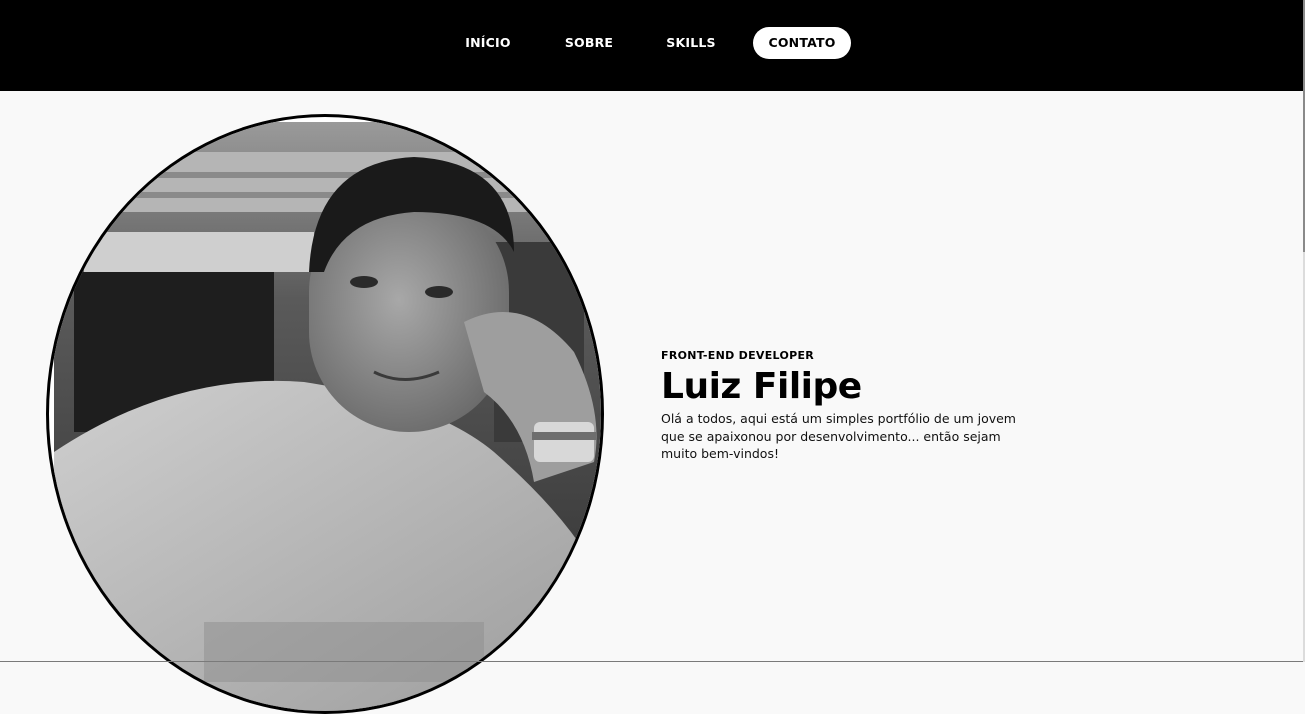 This screenshot has height=714, width=1305. What do you see at coordinates (802, 43) in the screenshot?
I see `nav-item-contato: CONTATO` at bounding box center [802, 43].